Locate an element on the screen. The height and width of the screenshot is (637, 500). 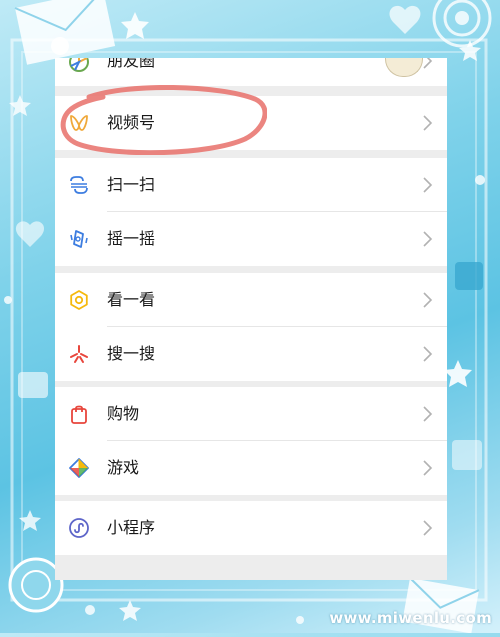
moments-avatar is located at coordinates (404, 67).